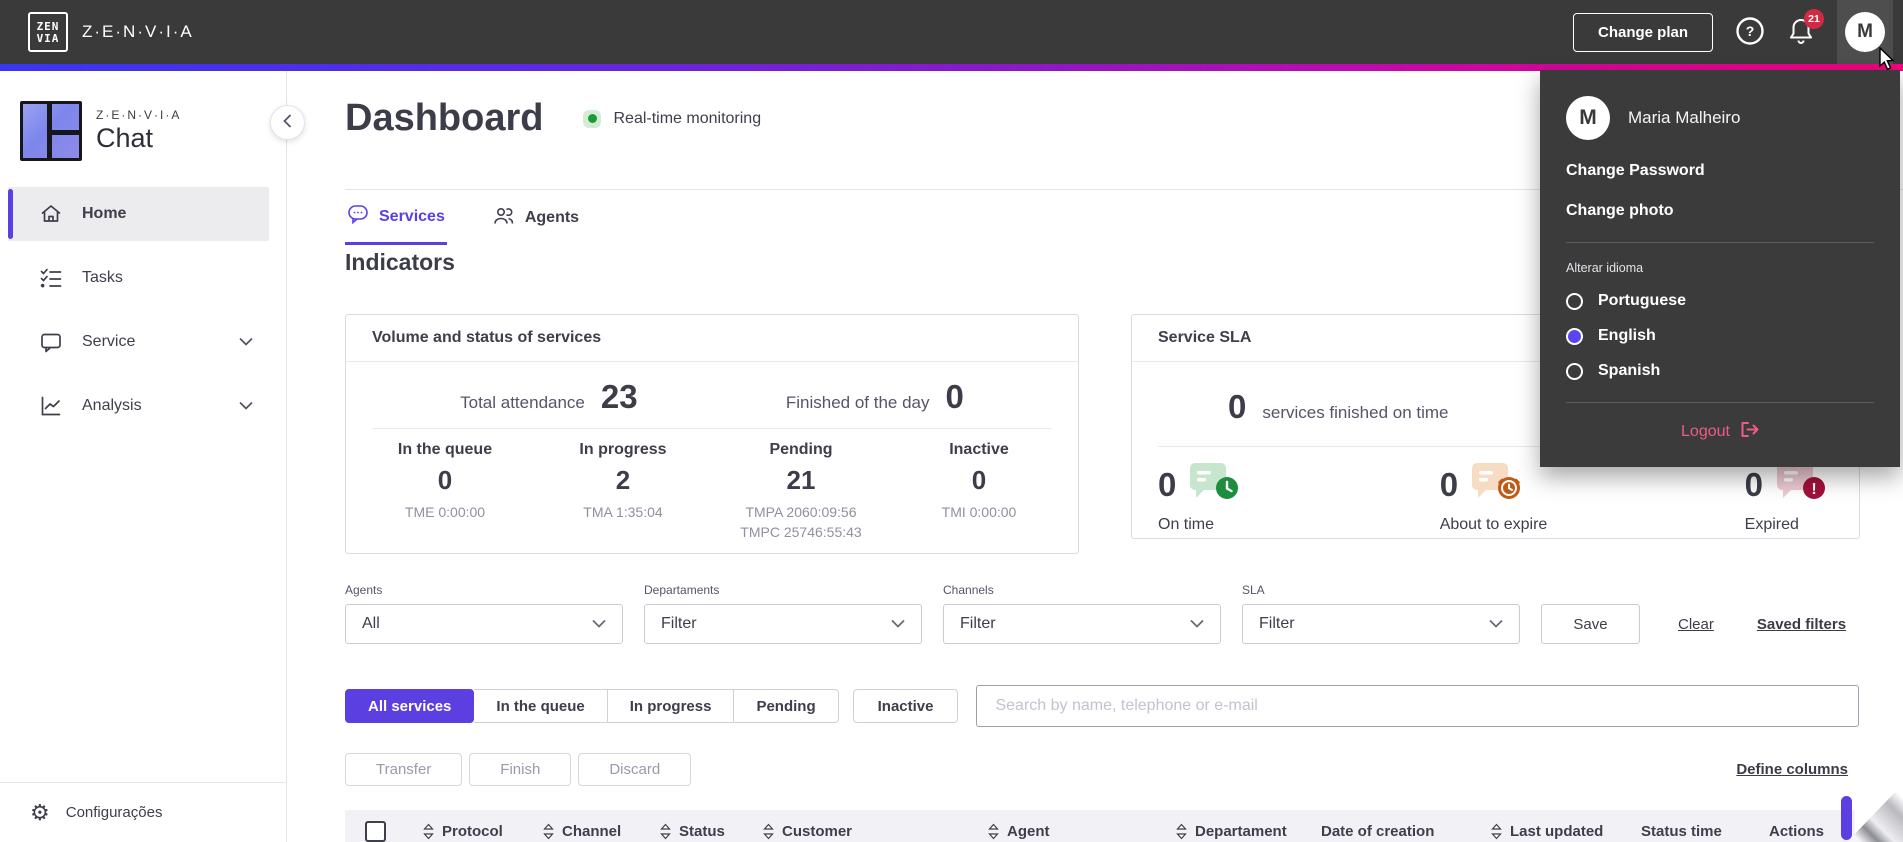 This screenshot has height=842, width=1903. Describe the element at coordinates (1801, 484) in the screenshot. I see `expired-alert-icon: !` at that location.